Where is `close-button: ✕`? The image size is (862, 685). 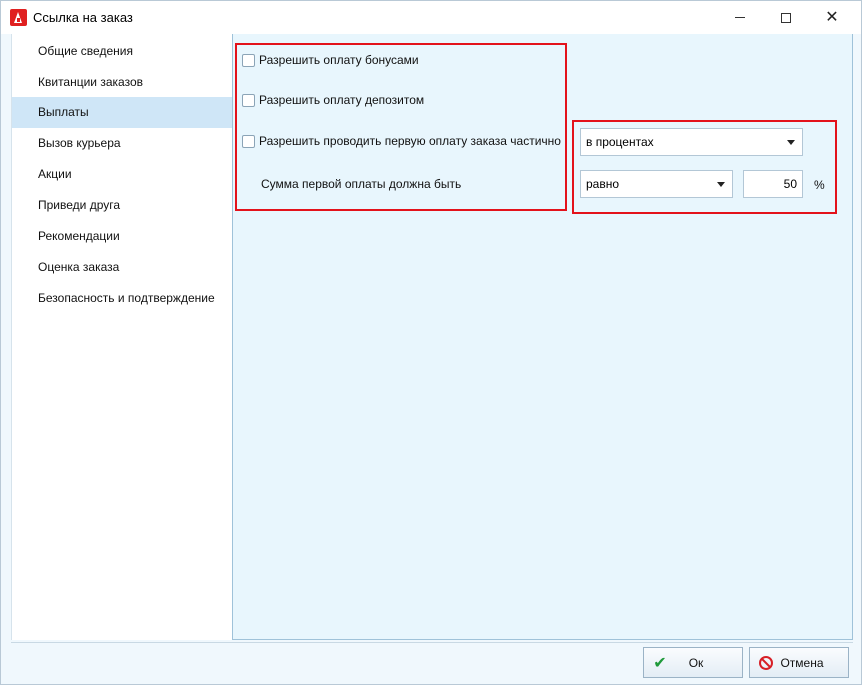
close-button: ✕ is located at coordinates (832, 17).